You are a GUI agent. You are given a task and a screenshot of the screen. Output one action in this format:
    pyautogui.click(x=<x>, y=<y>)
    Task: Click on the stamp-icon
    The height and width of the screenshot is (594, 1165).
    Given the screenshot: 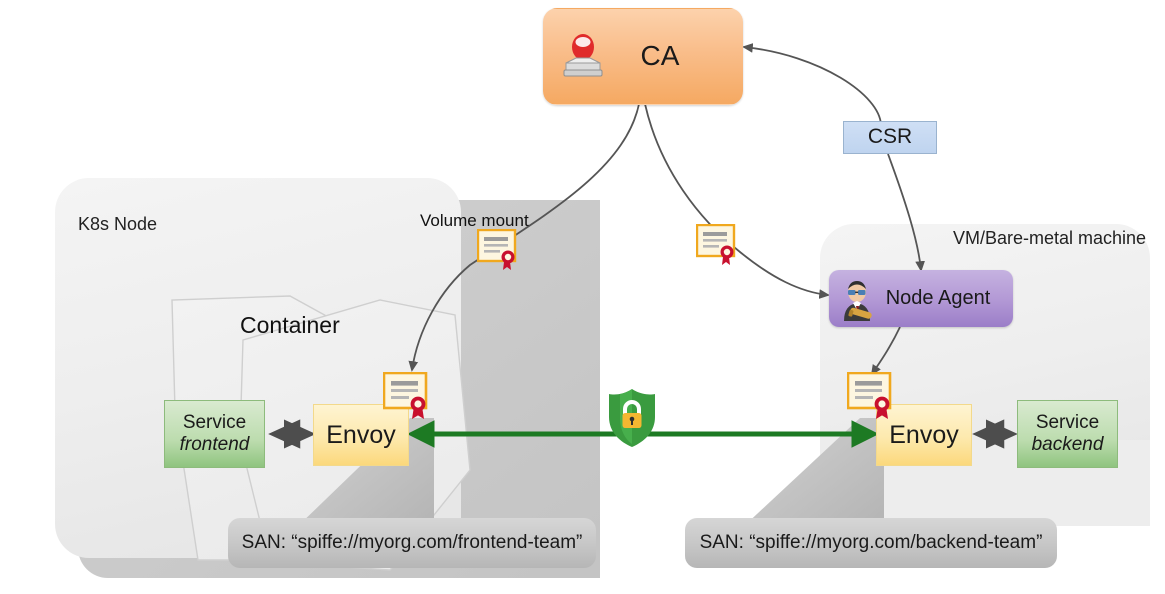 What is the action you would take?
    pyautogui.click(x=583, y=58)
    